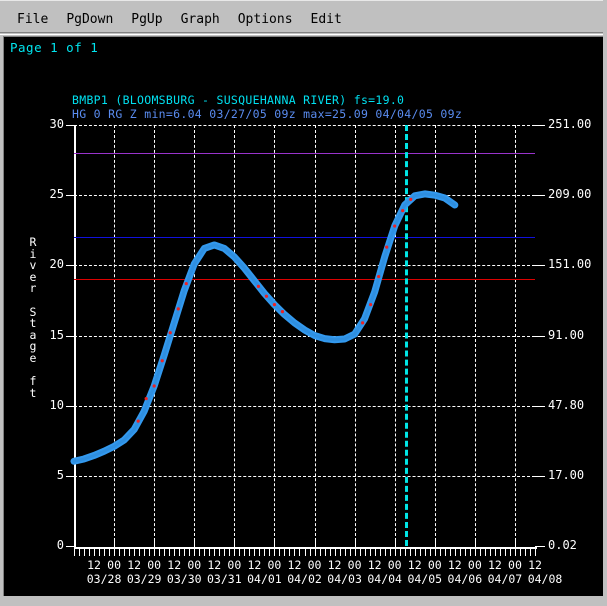 The width and height of the screenshot is (607, 606). Describe the element at coordinates (605, 303) in the screenshot. I see `window-right-bevel` at that location.